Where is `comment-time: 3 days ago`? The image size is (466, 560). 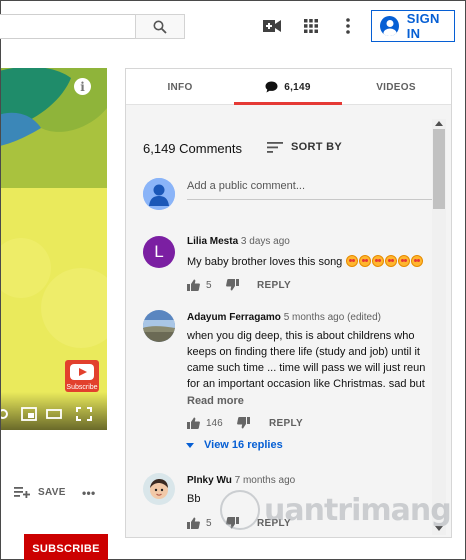
comment-time: 3 days ago is located at coordinates (265, 241).